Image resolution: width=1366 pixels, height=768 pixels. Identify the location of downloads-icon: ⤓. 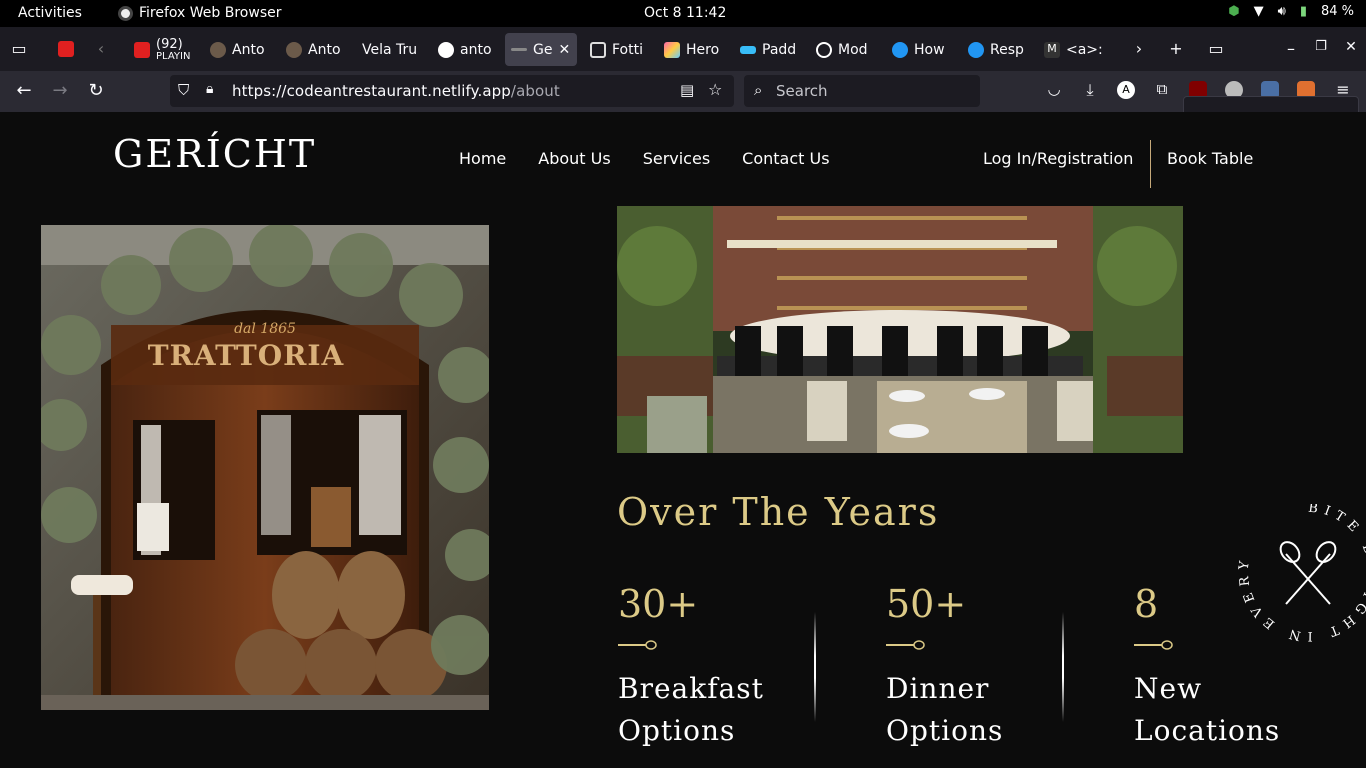
(1090, 90).